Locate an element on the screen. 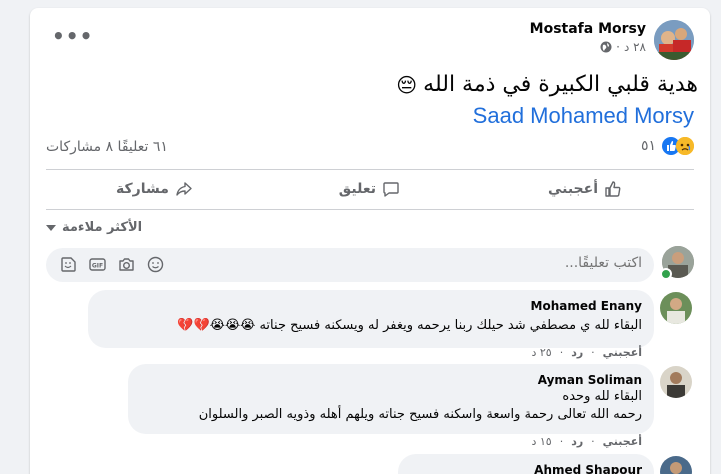  comment-actions: أعجبني · رد · ١٥ د is located at coordinates (586, 441).